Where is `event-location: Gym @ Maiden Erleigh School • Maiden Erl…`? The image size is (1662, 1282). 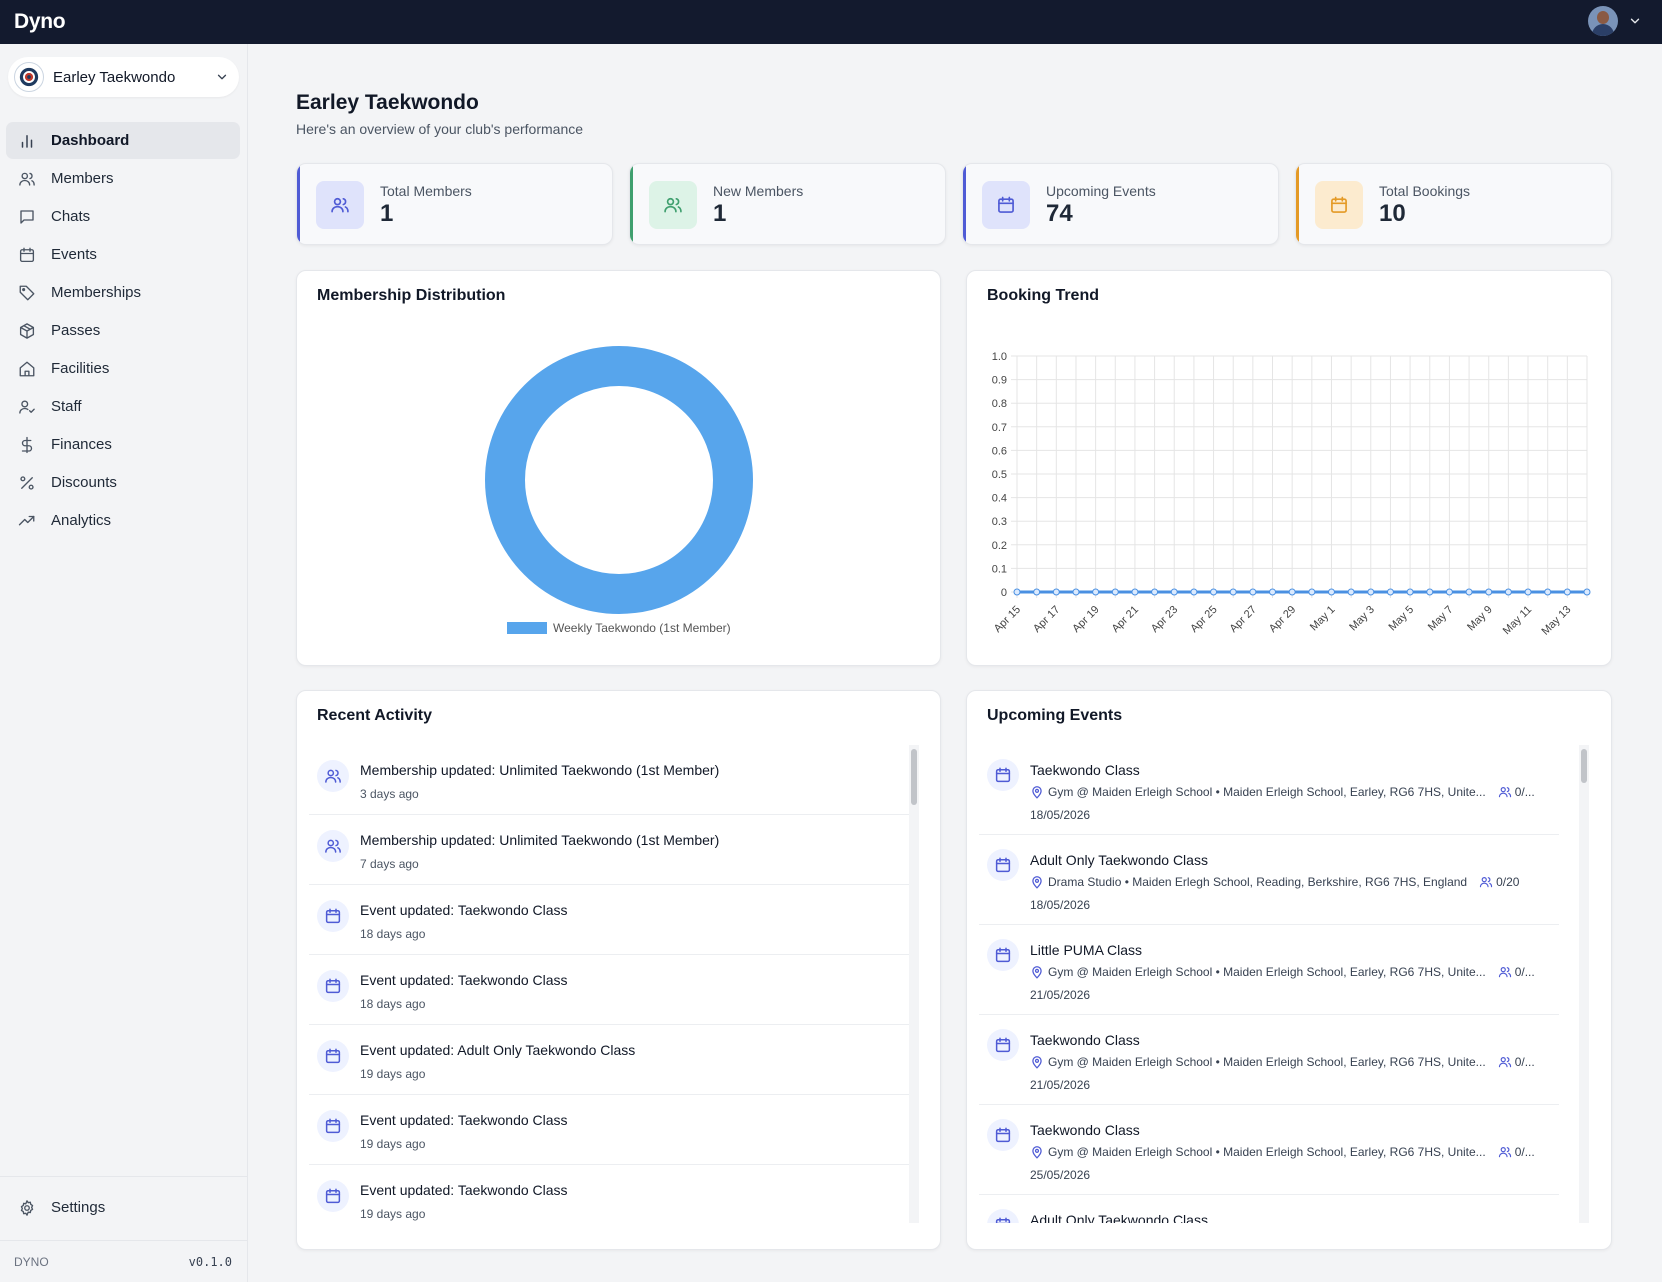
event-location: Gym @ Maiden Erleigh School • Maiden Erl… is located at coordinates (1267, 972).